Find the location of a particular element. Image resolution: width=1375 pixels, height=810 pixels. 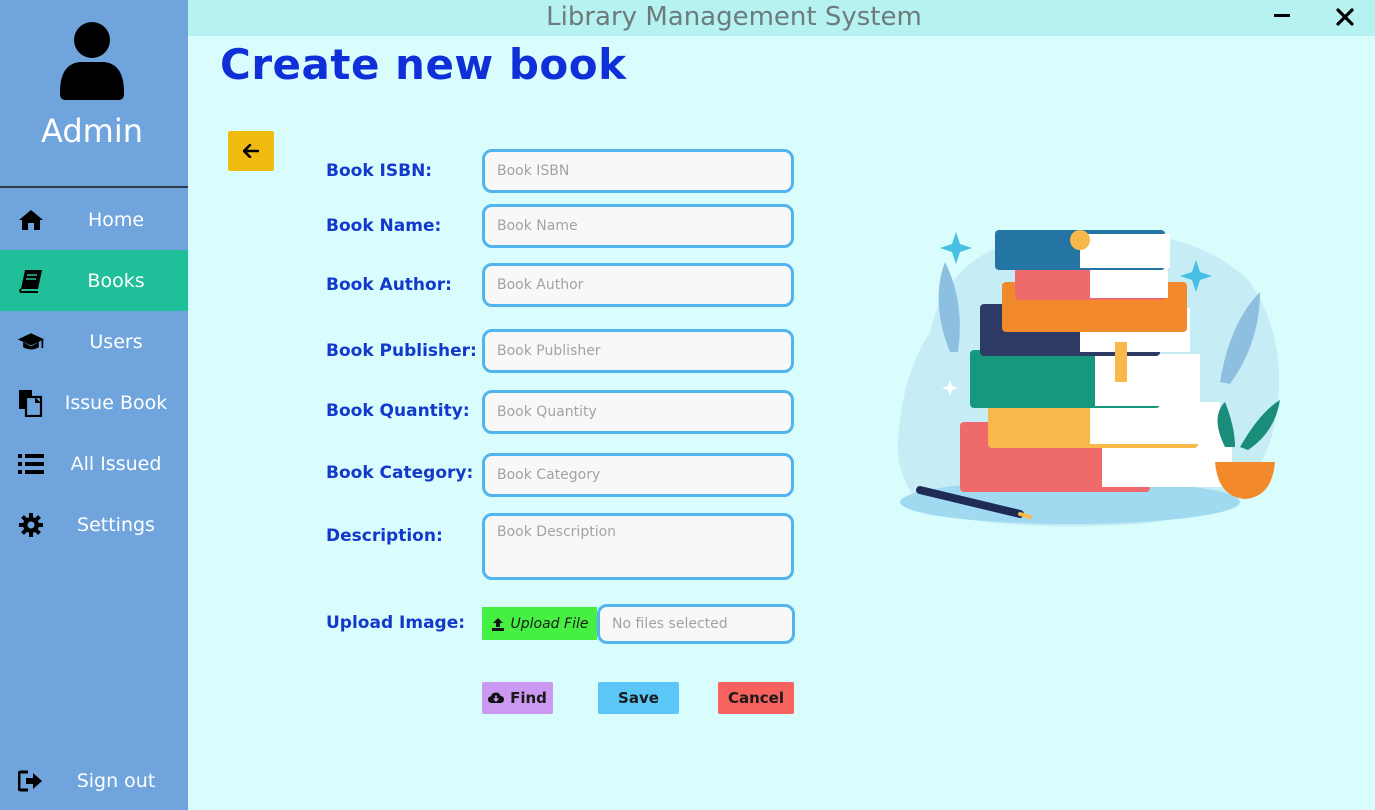

file-status-field: No files selected is located at coordinates (696, 624).